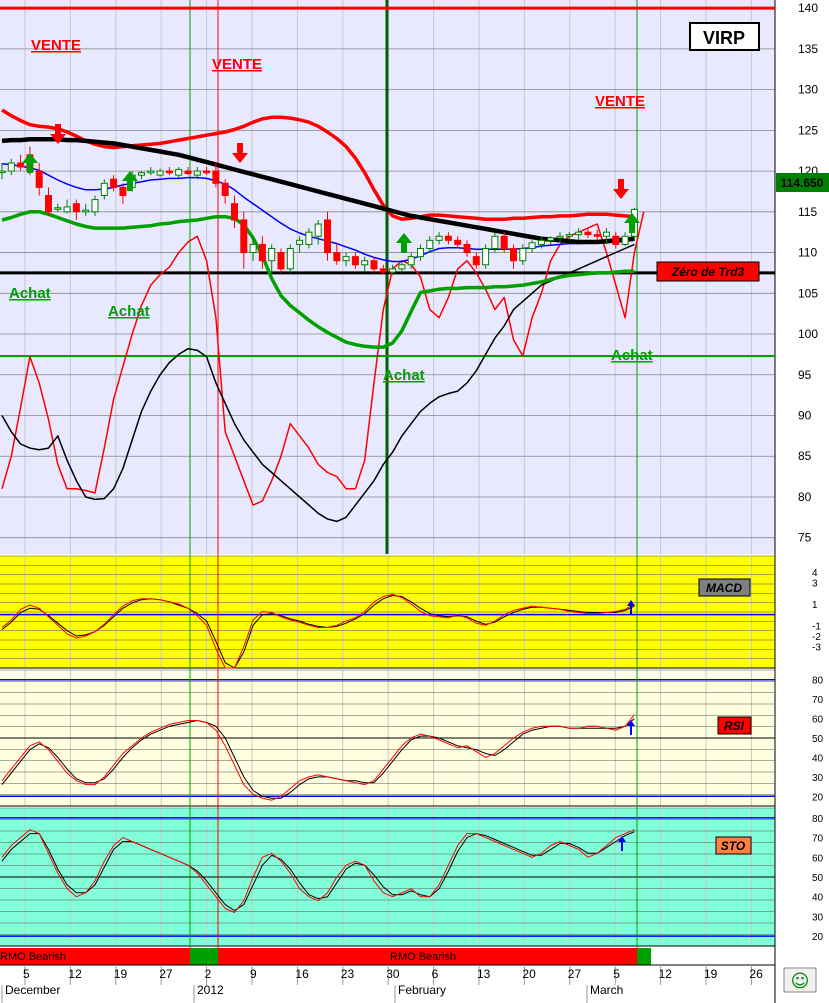 Image resolution: width=829 pixels, height=1003 pixels. Describe the element at coordinates (529, 974) in the screenshot. I see `x-tick-label: 20` at that location.